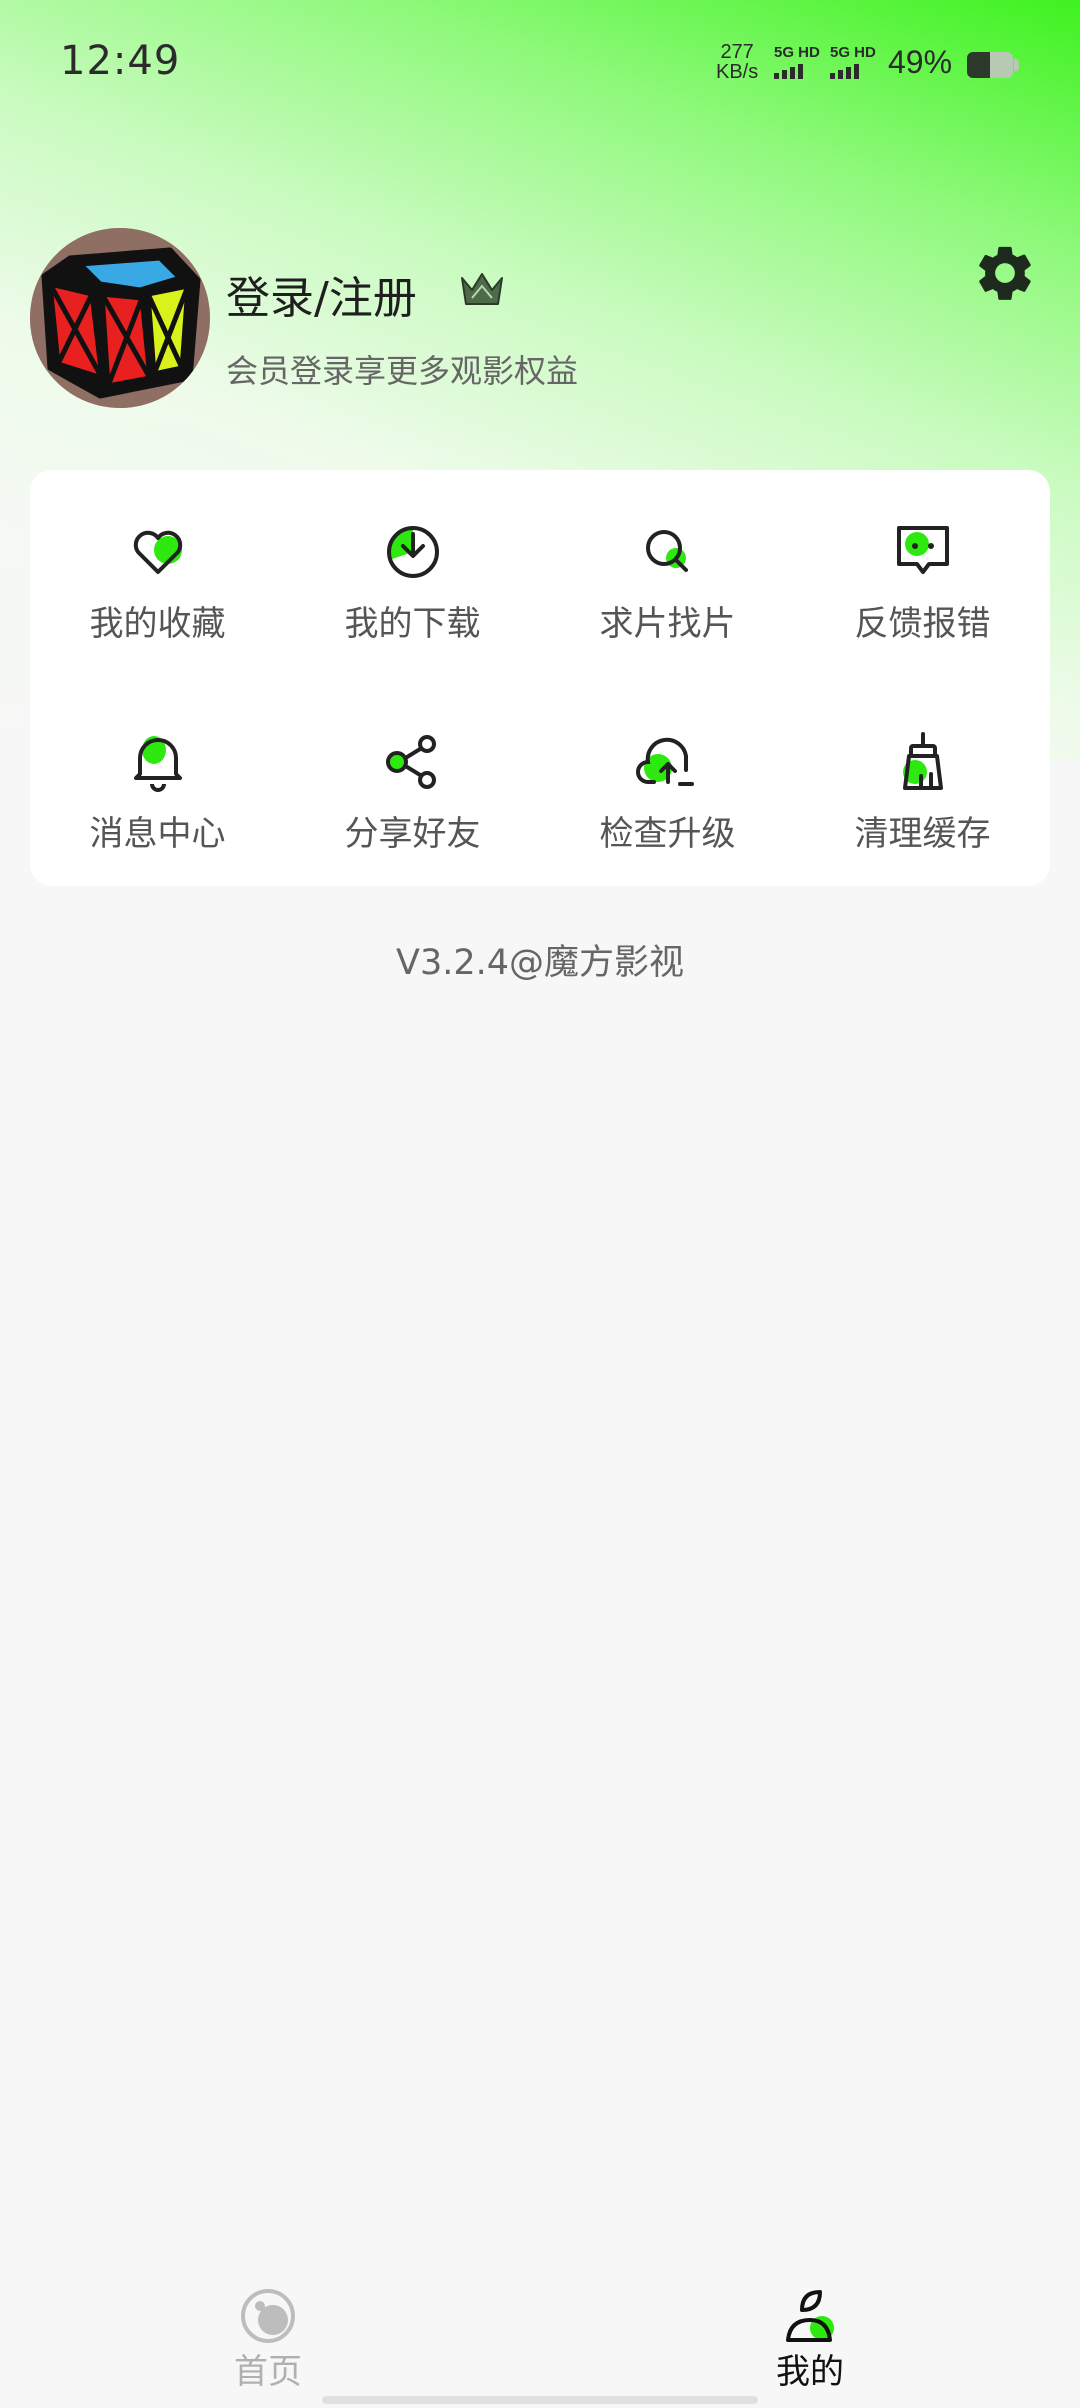  I want to click on grid-item-favorites: 我的收藏, so click(157, 570).